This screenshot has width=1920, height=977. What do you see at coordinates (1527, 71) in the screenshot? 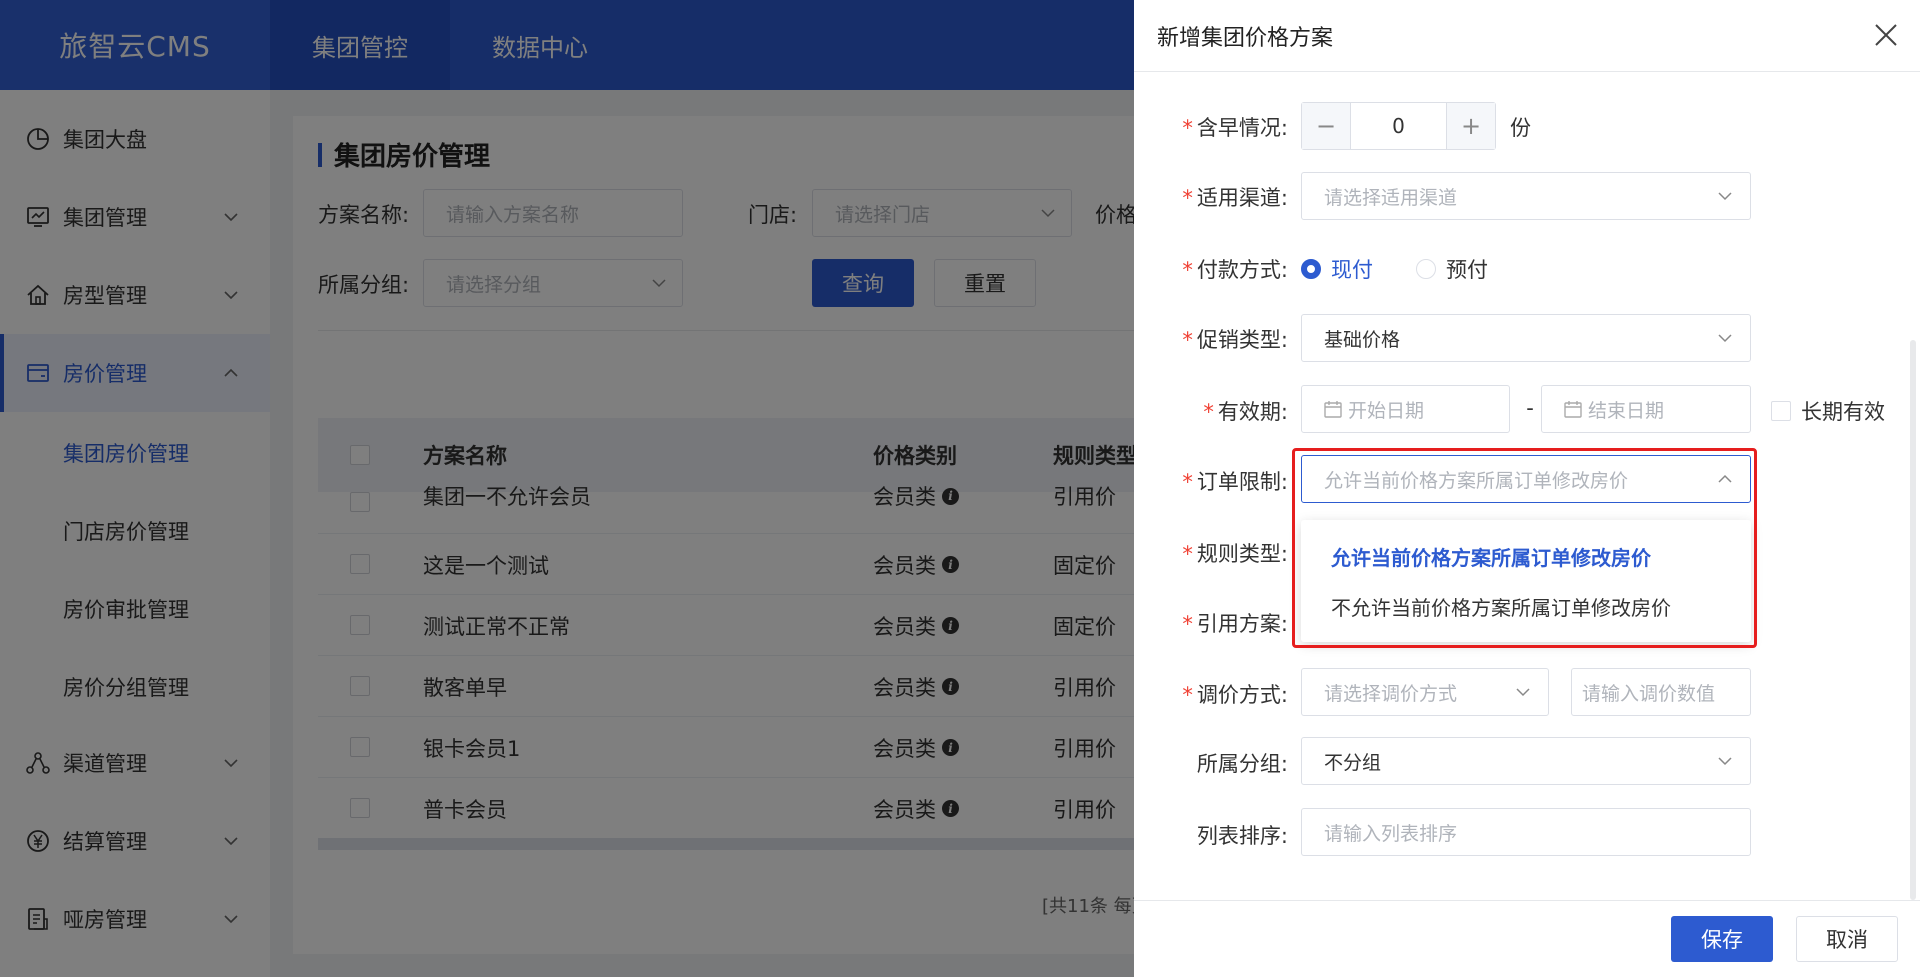
I see `drawer-header-divider` at bounding box center [1527, 71].